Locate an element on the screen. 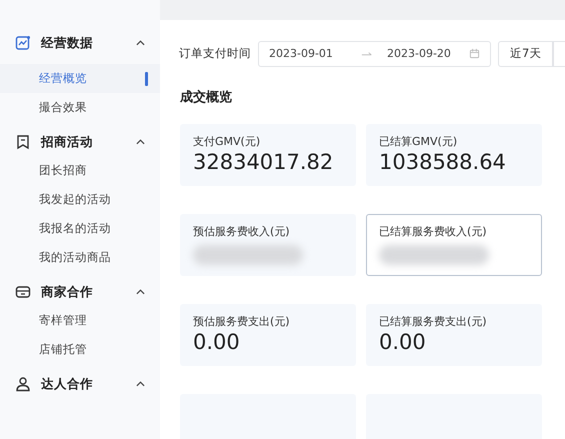 This screenshot has width=565, height=439. menu-item: 我报名的活动 is located at coordinates (80, 228).